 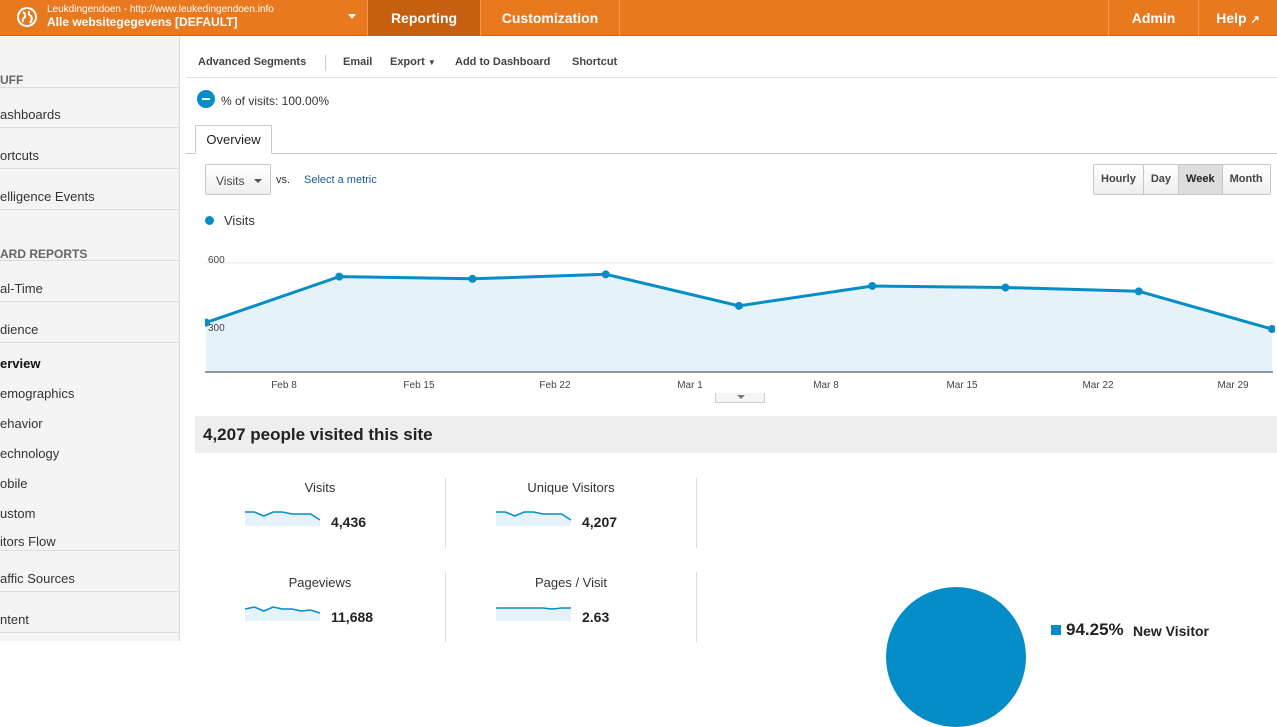 I want to click on email-button: Email, so click(x=357, y=62).